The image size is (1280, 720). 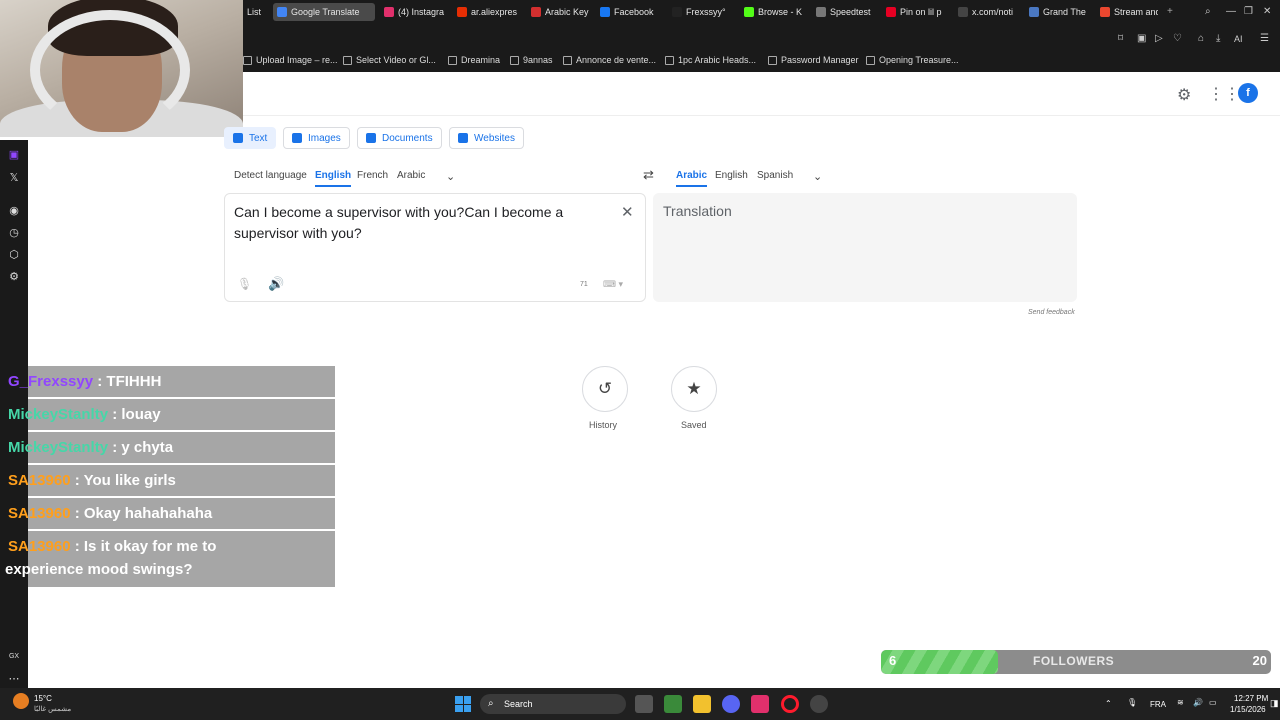 What do you see at coordinates (731, 704) in the screenshot?
I see `discord-icon` at bounding box center [731, 704].